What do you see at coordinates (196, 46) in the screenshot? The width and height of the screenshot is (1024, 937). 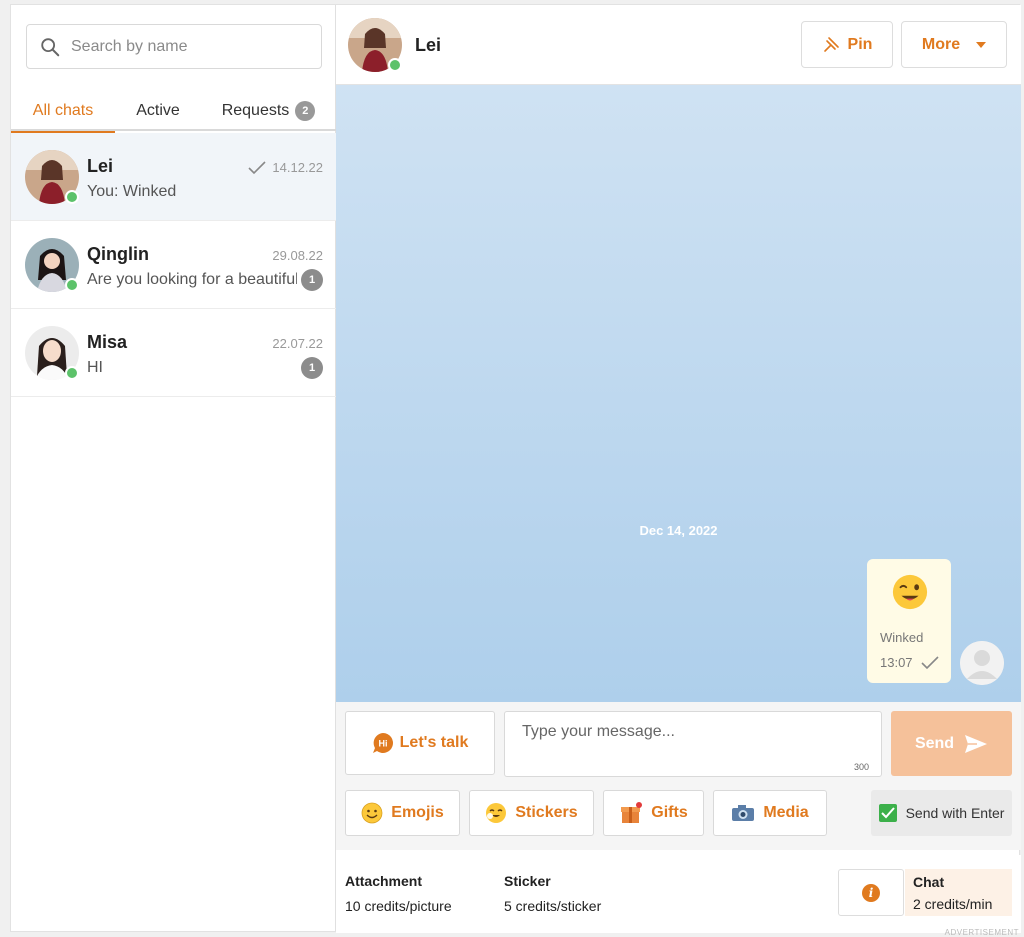 I see `search-input` at bounding box center [196, 46].